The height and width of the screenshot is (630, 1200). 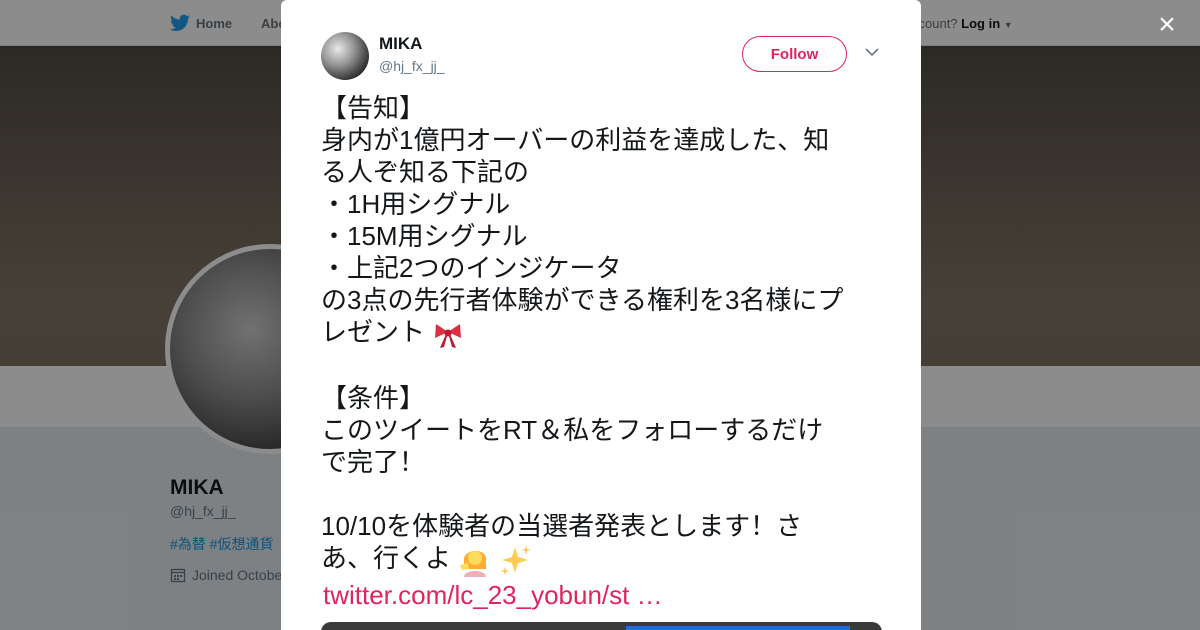 I want to click on tweet-line: の3点の先行者体験ができる権利を3名様にプ, so click(x=582, y=300).